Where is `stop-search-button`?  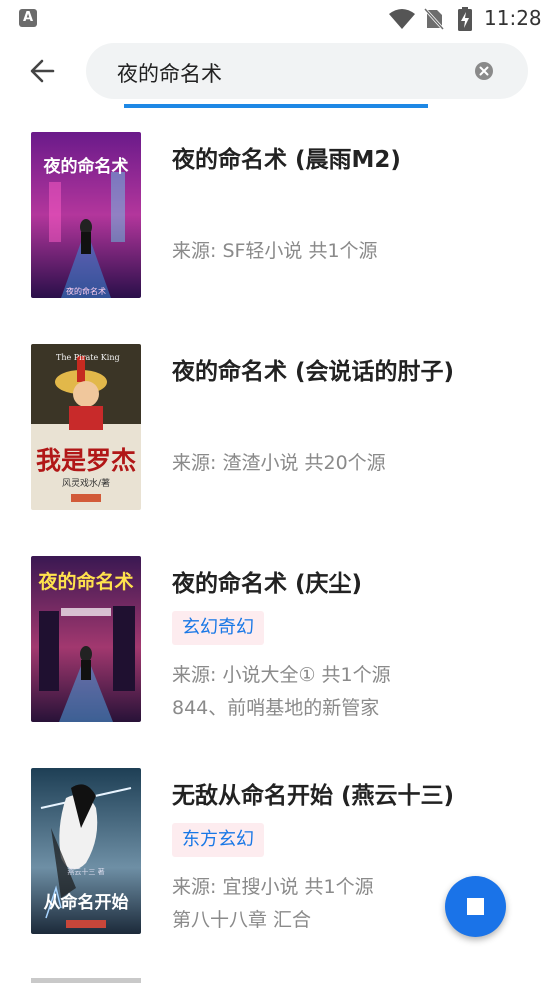
stop-search-button is located at coordinates (475, 906).